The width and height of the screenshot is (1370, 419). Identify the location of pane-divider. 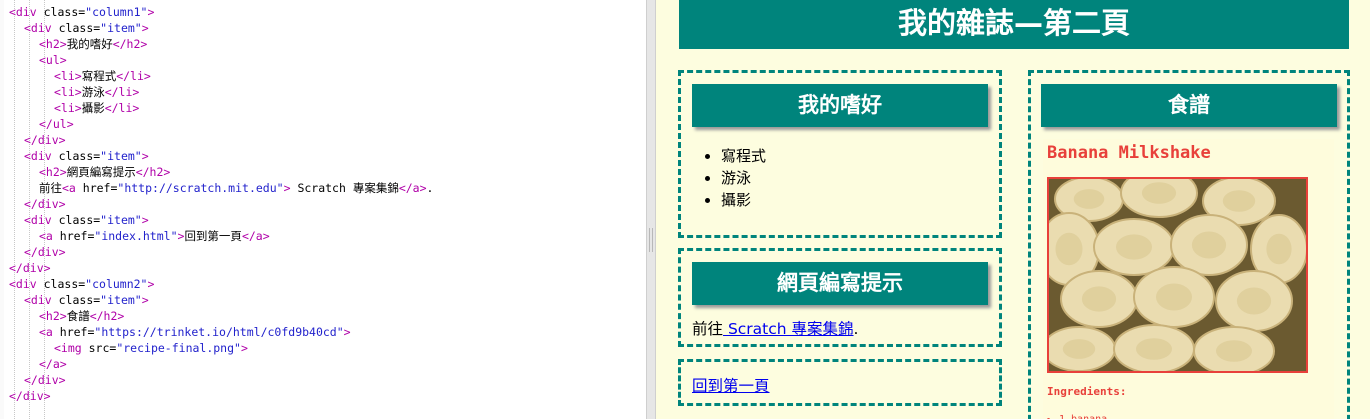
(651, 209).